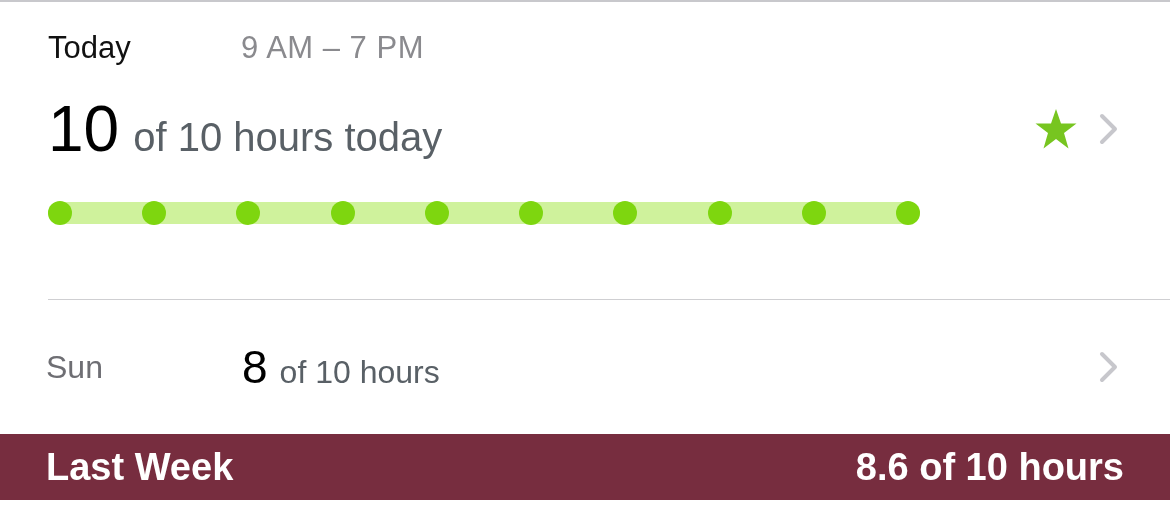 Image resolution: width=1170 pixels, height=509 pixels. Describe the element at coordinates (989, 467) in the screenshot. I see `week-average: 8.6 of 10 hours` at that location.